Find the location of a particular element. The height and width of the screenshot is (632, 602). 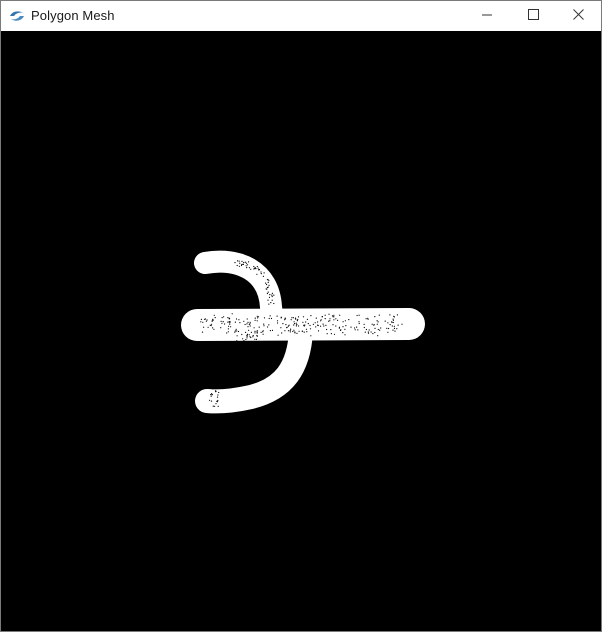

close-icon is located at coordinates (578, 16).